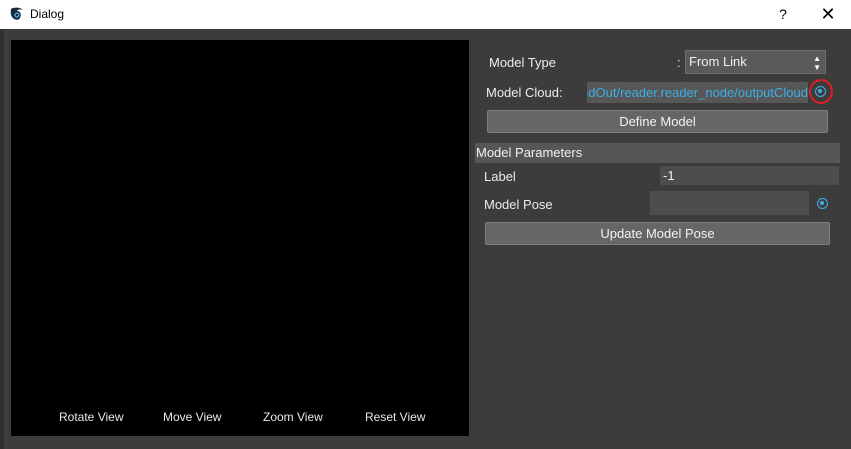 This screenshot has width=851, height=449. I want to click on model-cloud-label: Model Cloud:, so click(524, 92).